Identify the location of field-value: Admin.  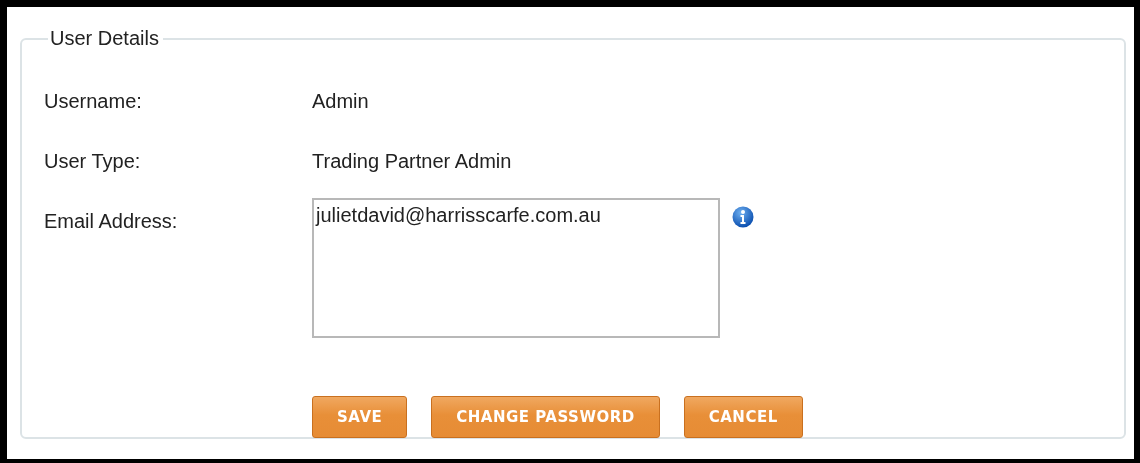
(340, 101).